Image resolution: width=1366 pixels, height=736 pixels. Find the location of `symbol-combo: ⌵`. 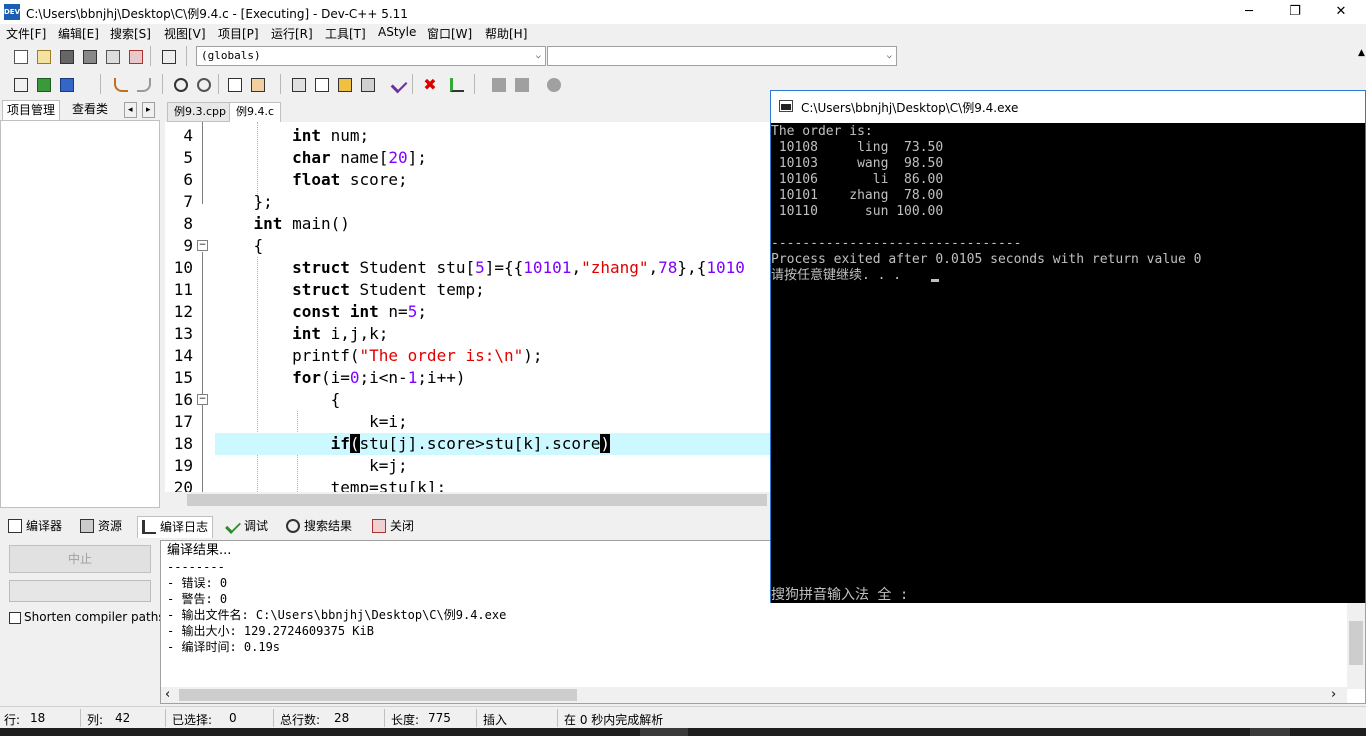

symbol-combo: ⌵ is located at coordinates (722, 56).